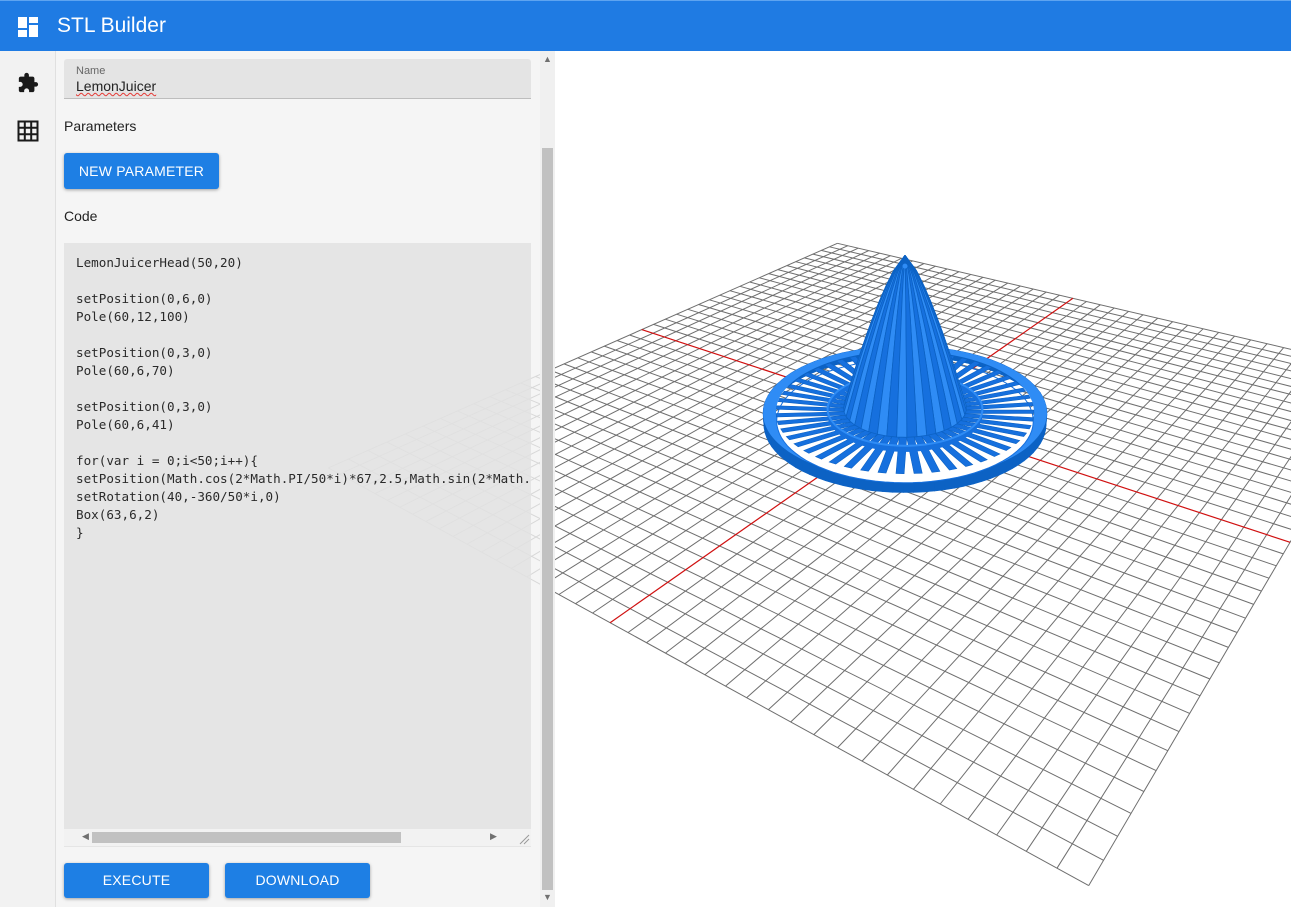 The image size is (1291, 907). What do you see at coordinates (1189, 712) in the screenshot?
I see `grid-line` at bounding box center [1189, 712].